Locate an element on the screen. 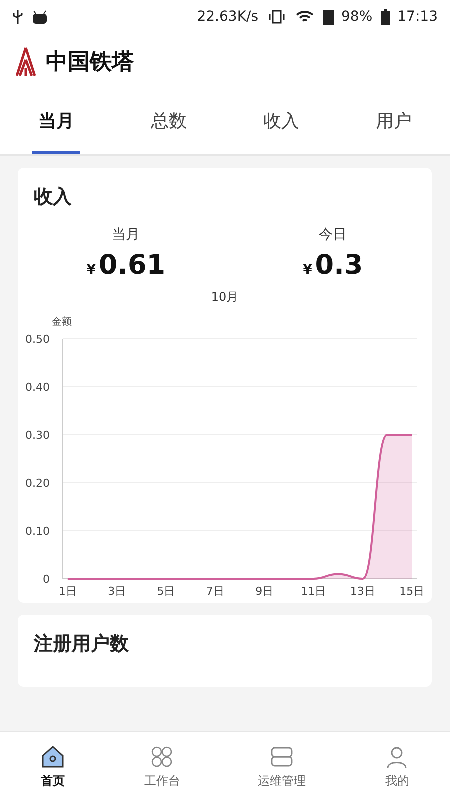 The width and height of the screenshot is (450, 800). robot-icon is located at coordinates (40, 17).